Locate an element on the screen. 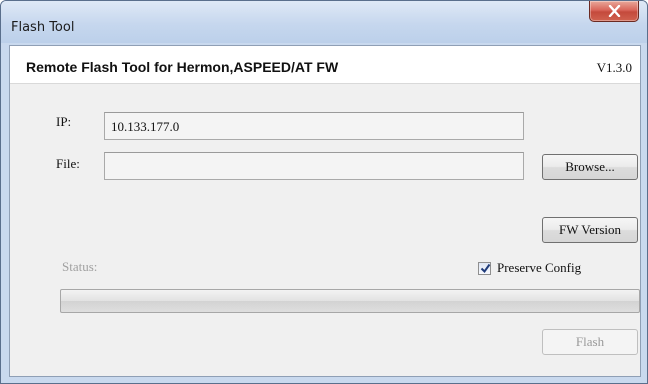  preserve-config-checkbox is located at coordinates (484, 268).